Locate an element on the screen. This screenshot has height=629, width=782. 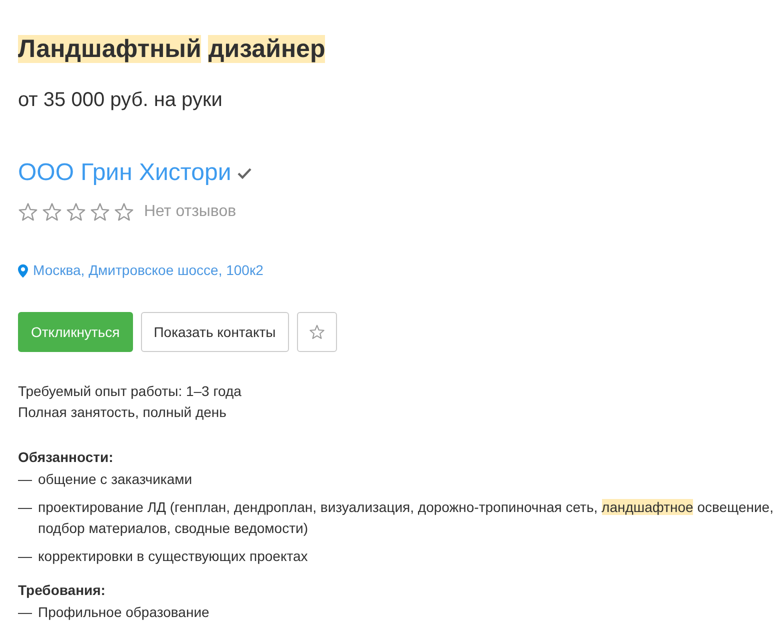
list-item-text: общение с заказчиками is located at coordinates (115, 479).